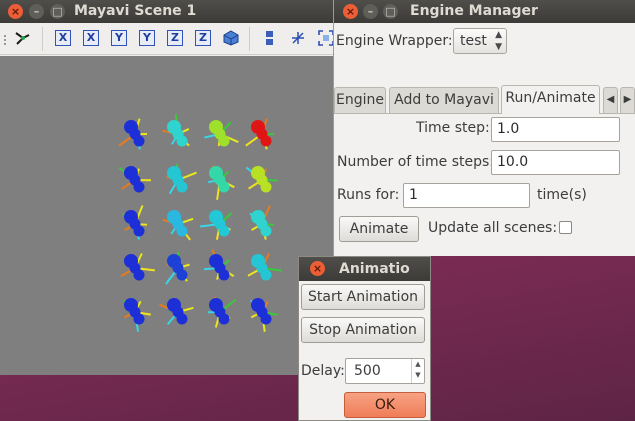 The image size is (635, 421). Describe the element at coordinates (326, 38) in the screenshot. I see `fullscreen-icon` at that location.